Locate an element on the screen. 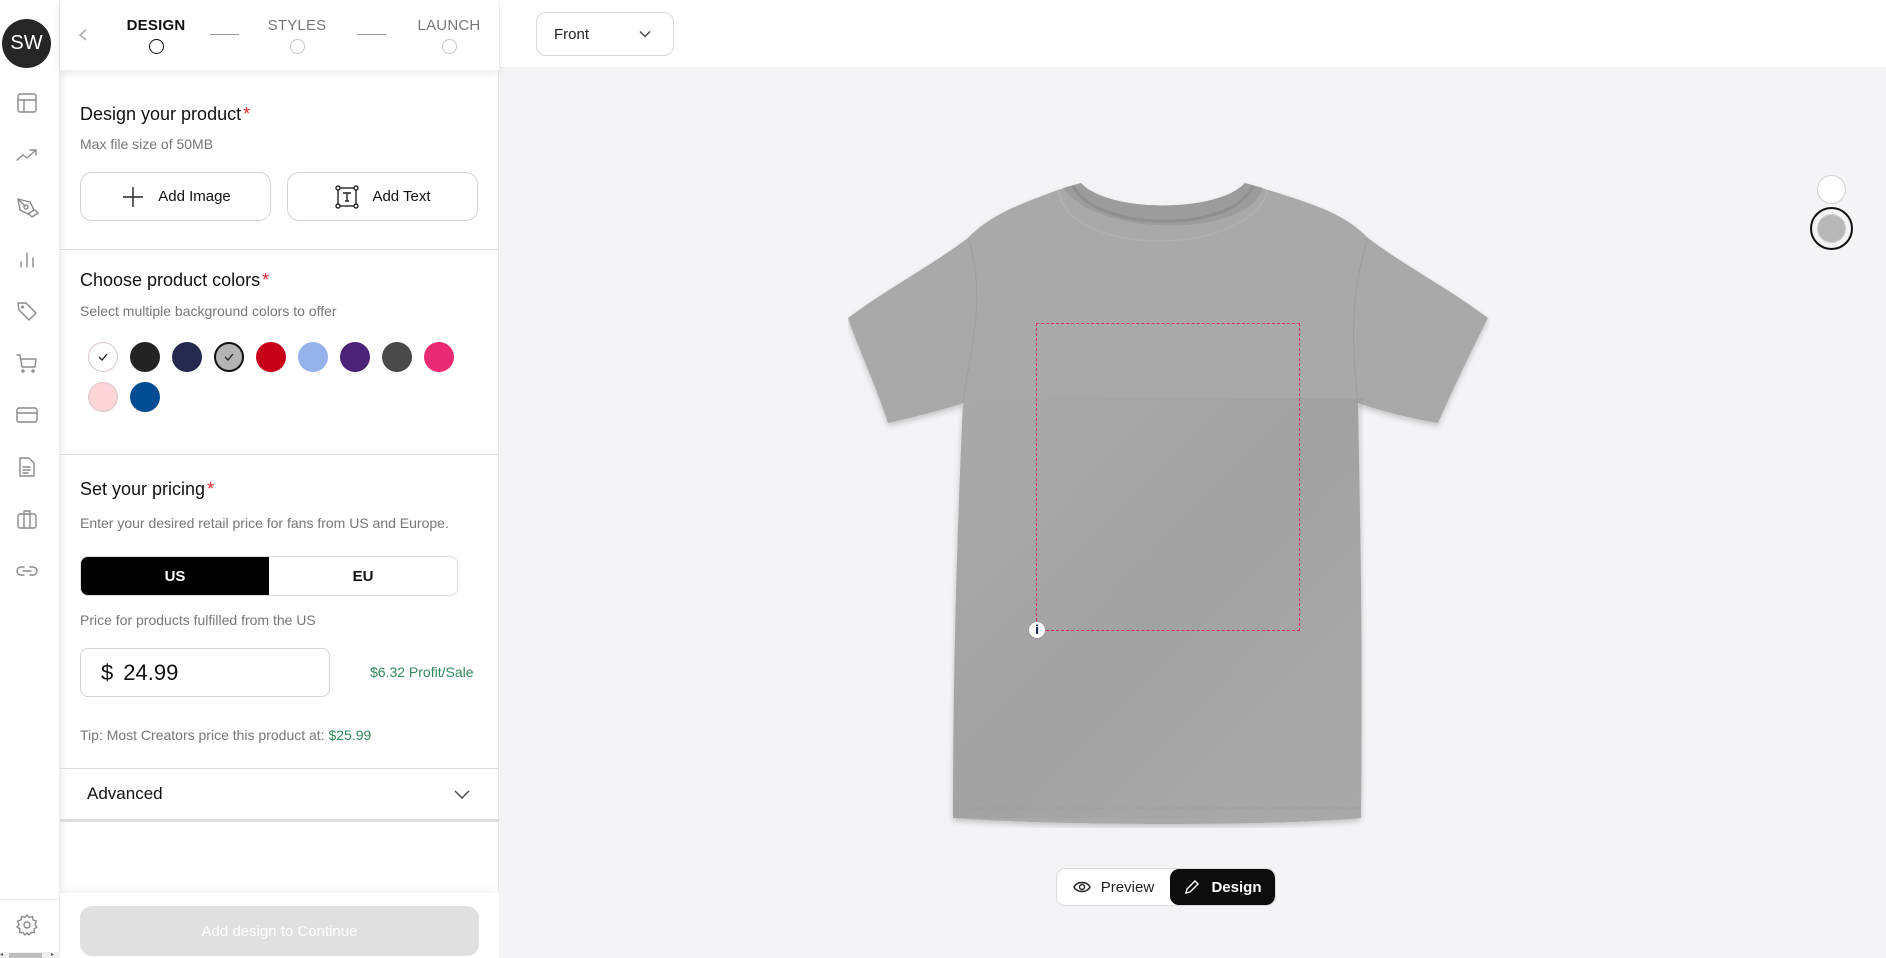 This screenshot has height=958, width=1886. view-side-dropdown: Front is located at coordinates (605, 34).